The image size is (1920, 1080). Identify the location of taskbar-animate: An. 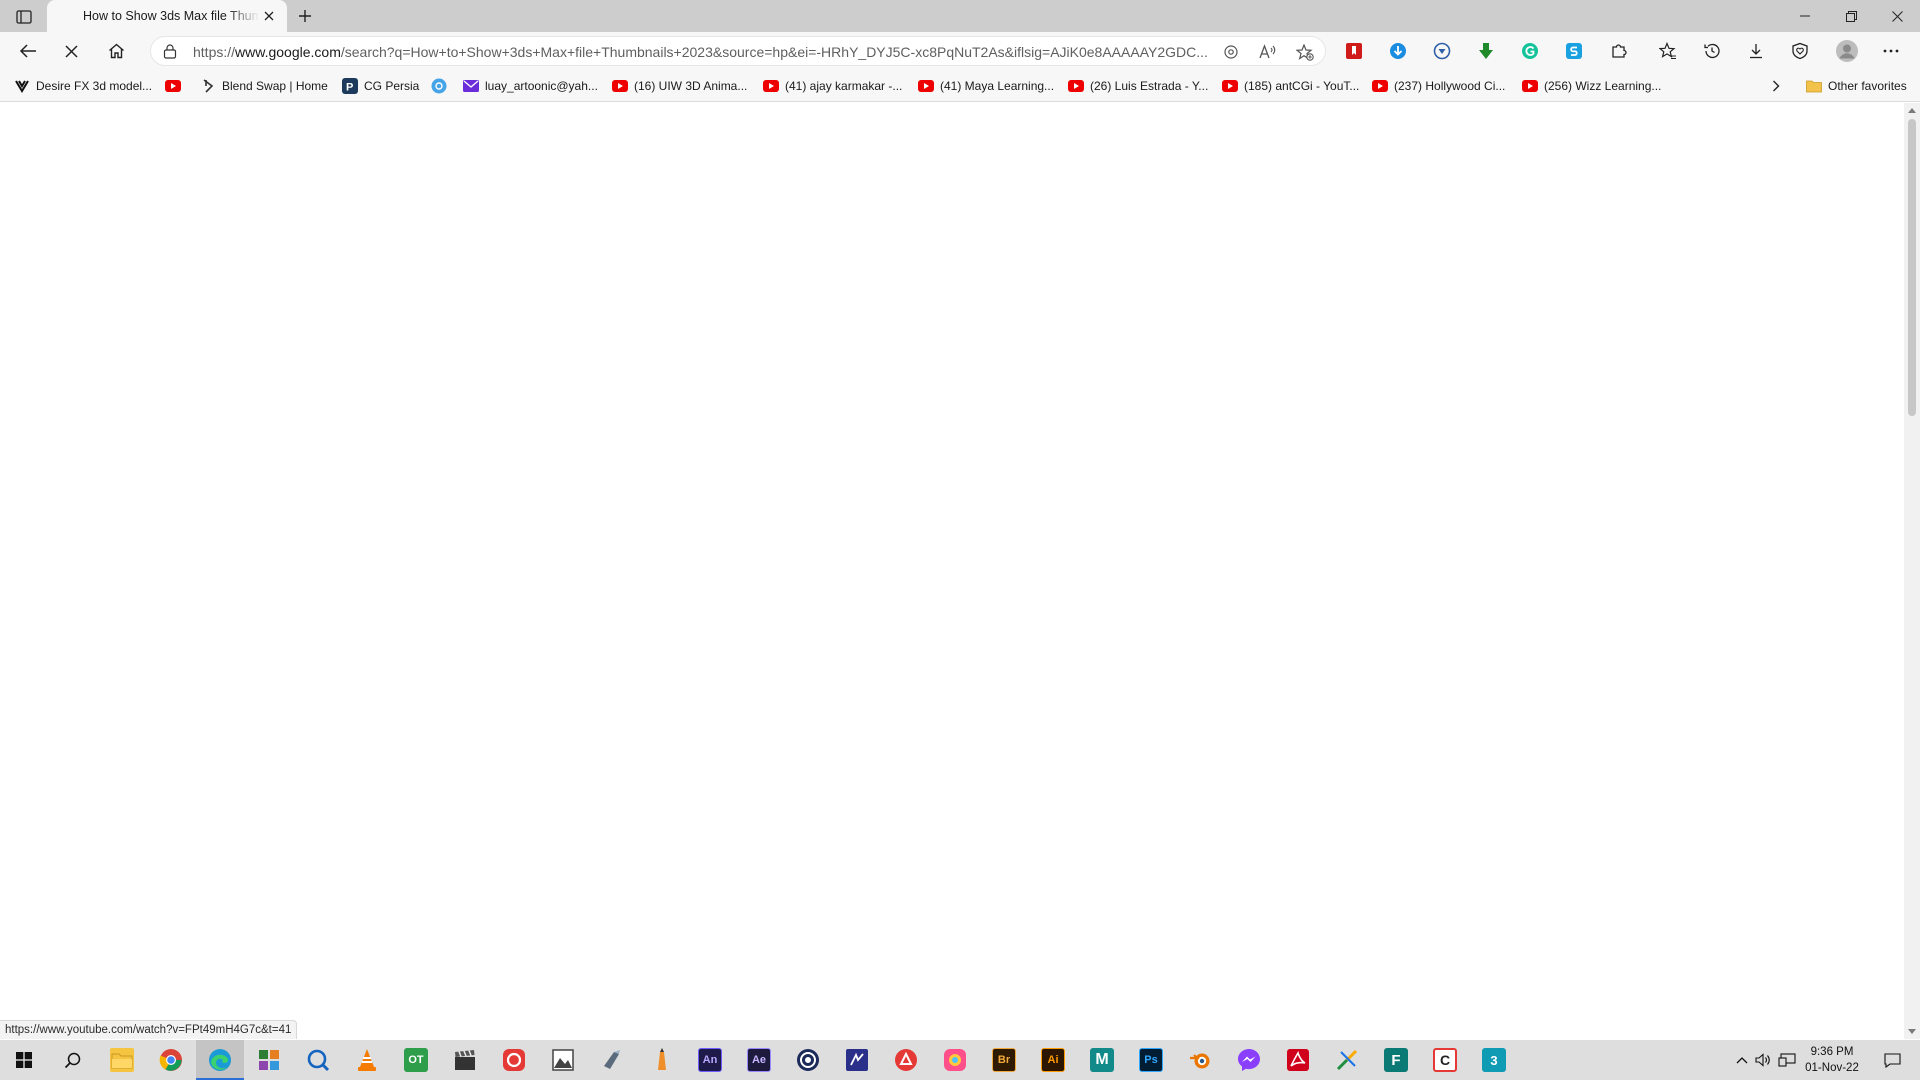
(710, 1060).